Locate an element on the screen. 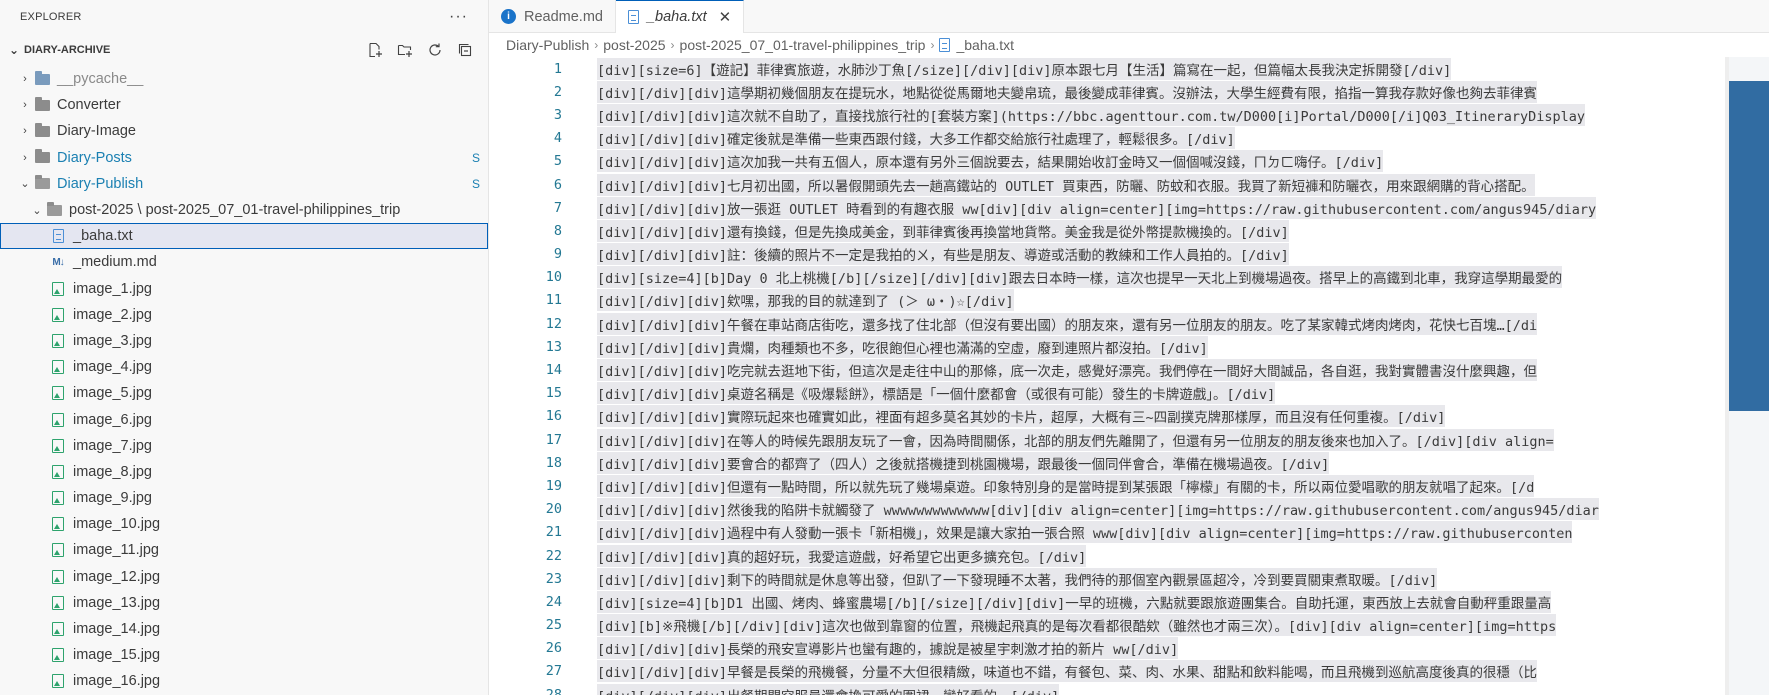 The image size is (1769, 695). tree-item: image_13.jpg is located at coordinates (244, 603).